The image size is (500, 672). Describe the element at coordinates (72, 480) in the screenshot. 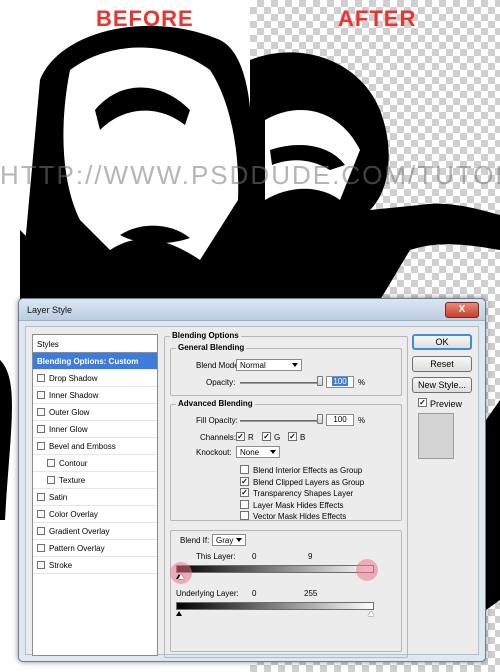

I see `style-item-label: Texture` at that location.